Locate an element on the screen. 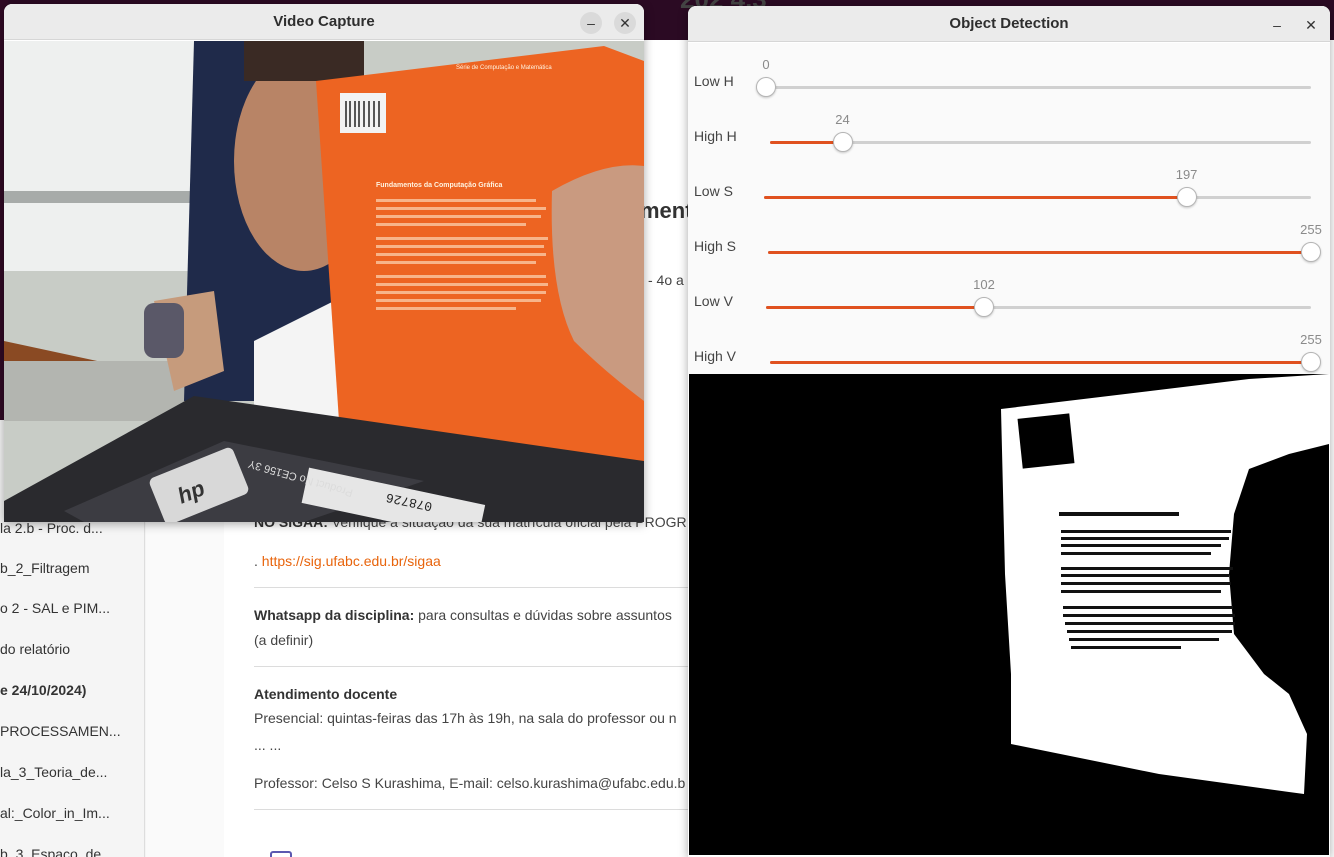  slider-value: 102 is located at coordinates (984, 284).